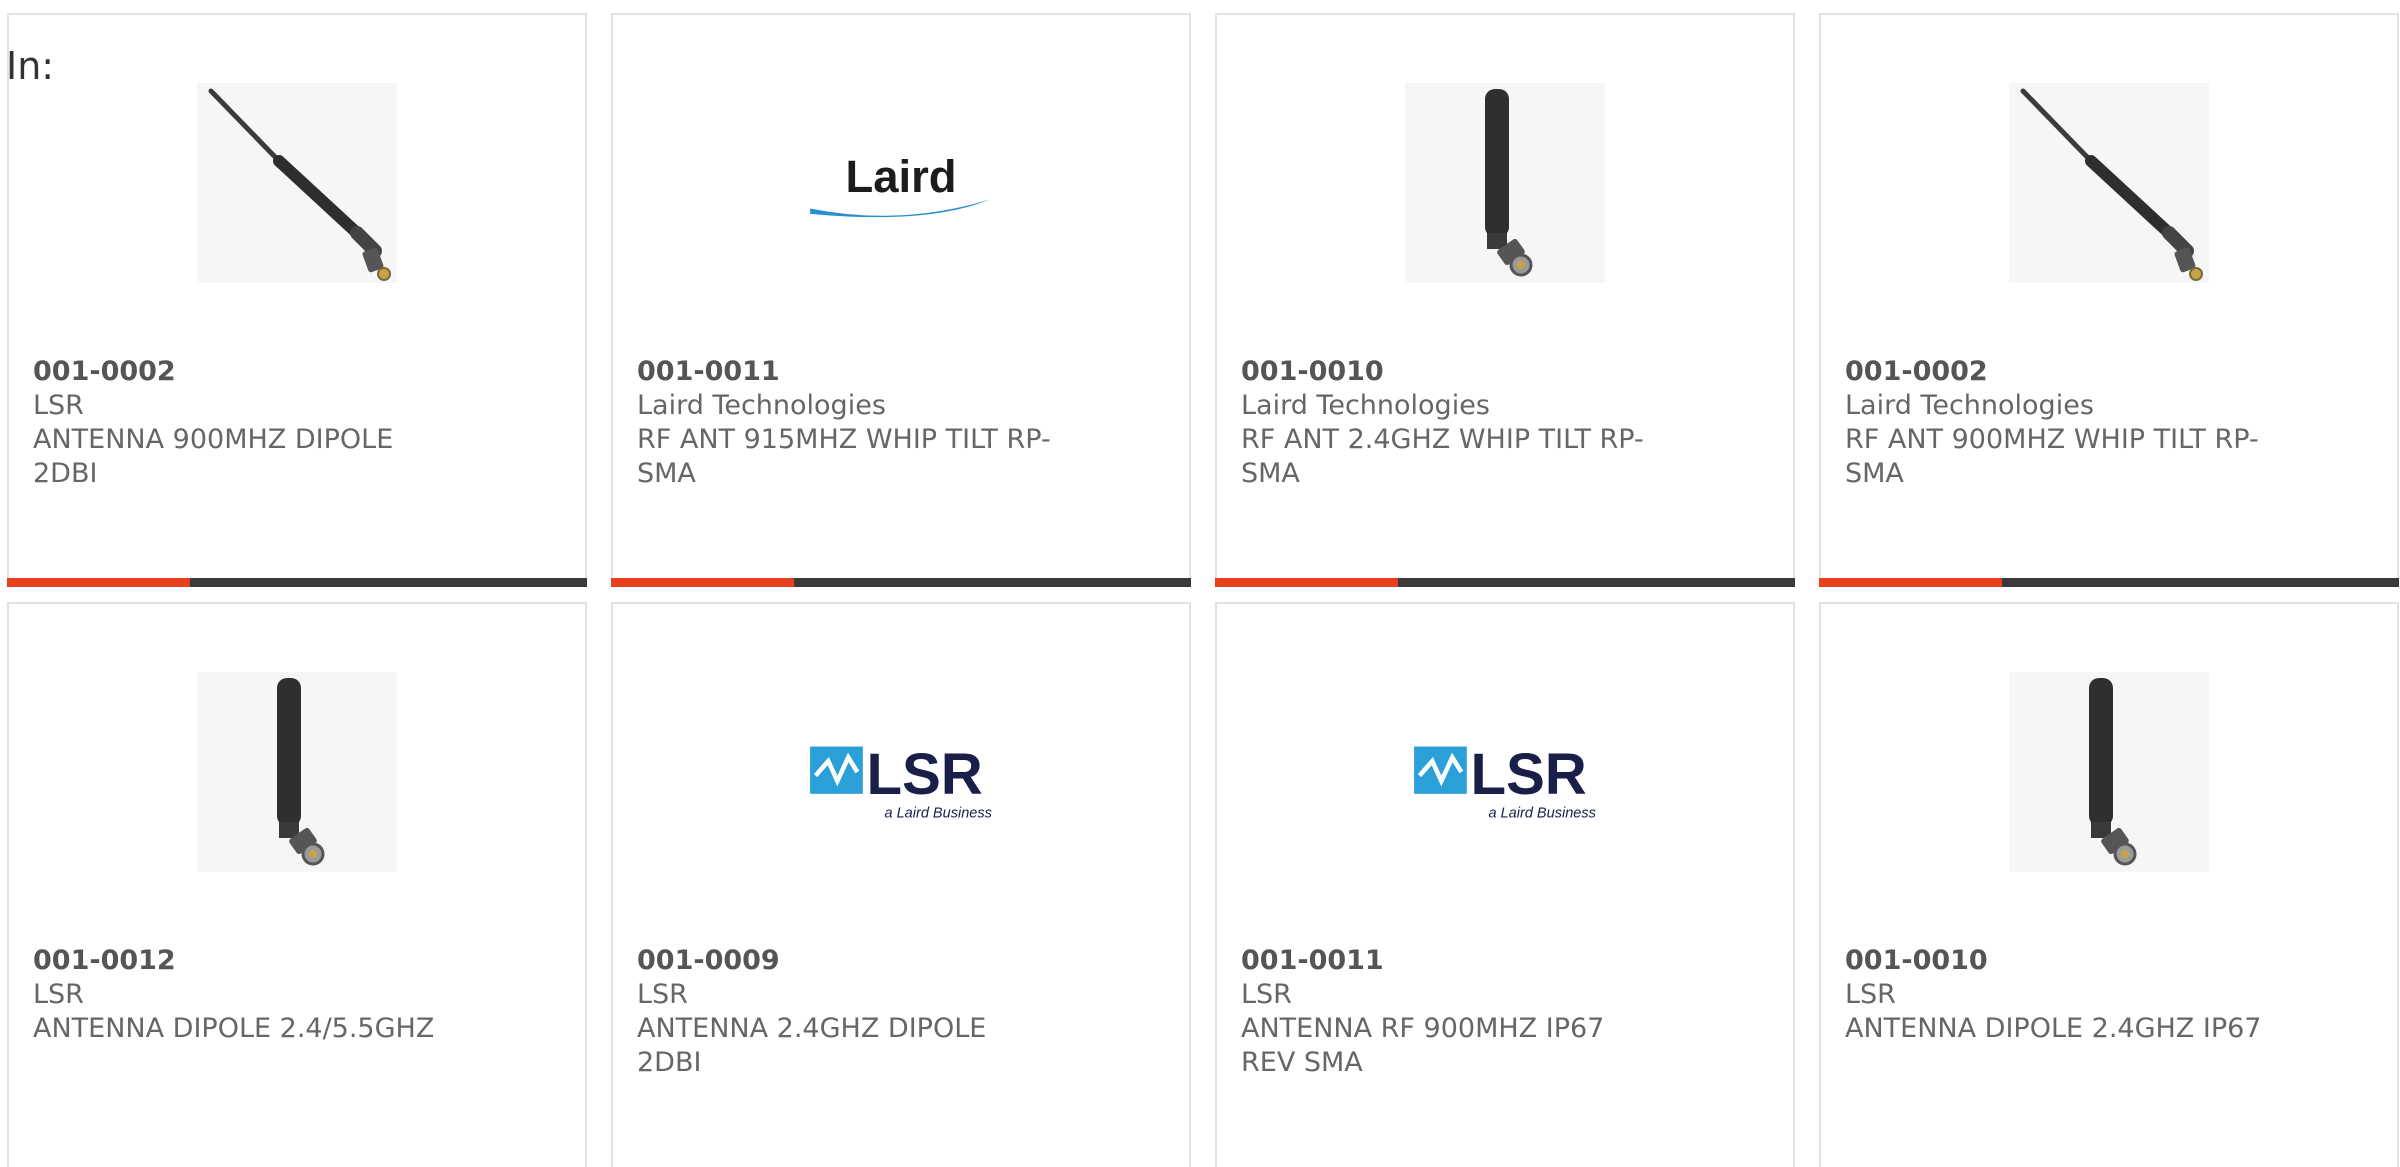 The height and width of the screenshot is (1167, 2400). I want to click on product-description: ANTENNA 900MHZ DIPOLE 2DBI, so click(213, 456).